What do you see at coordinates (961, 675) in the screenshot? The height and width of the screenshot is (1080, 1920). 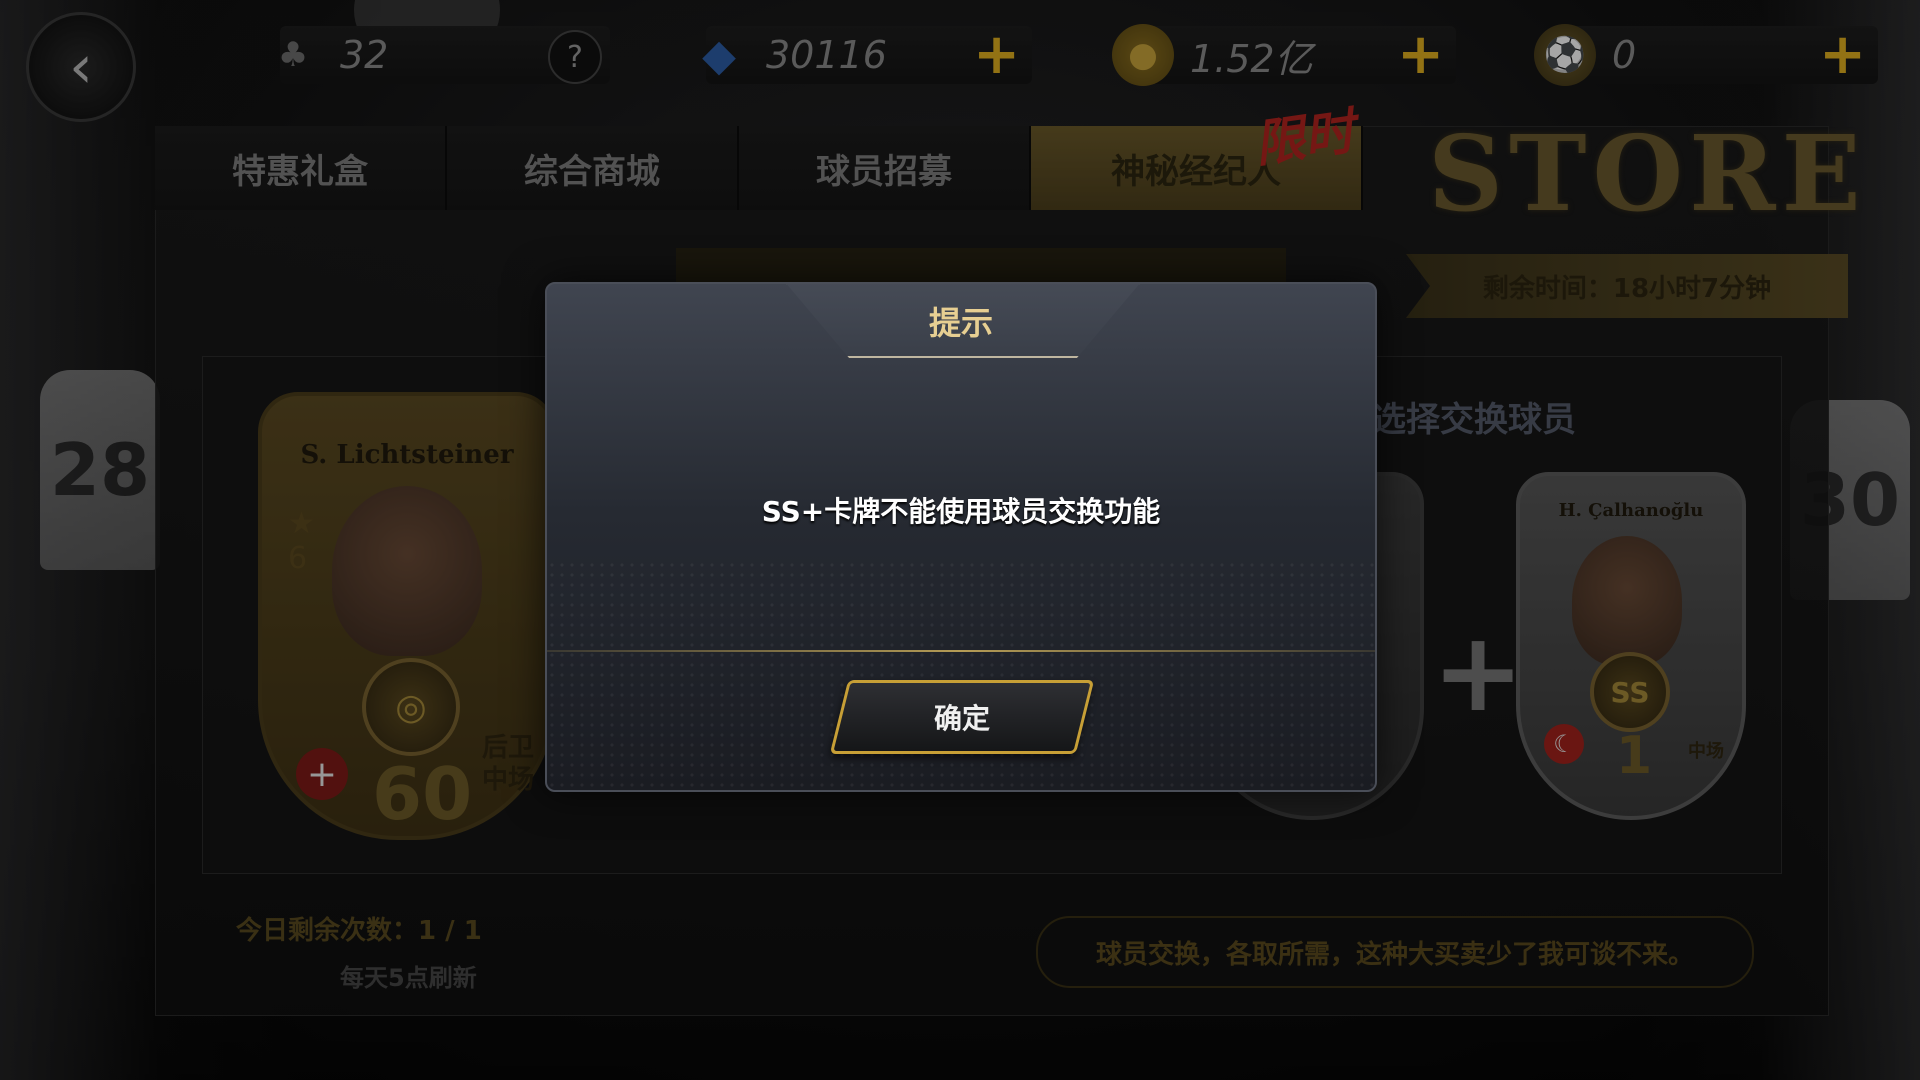 I see `dialog-texture` at bounding box center [961, 675].